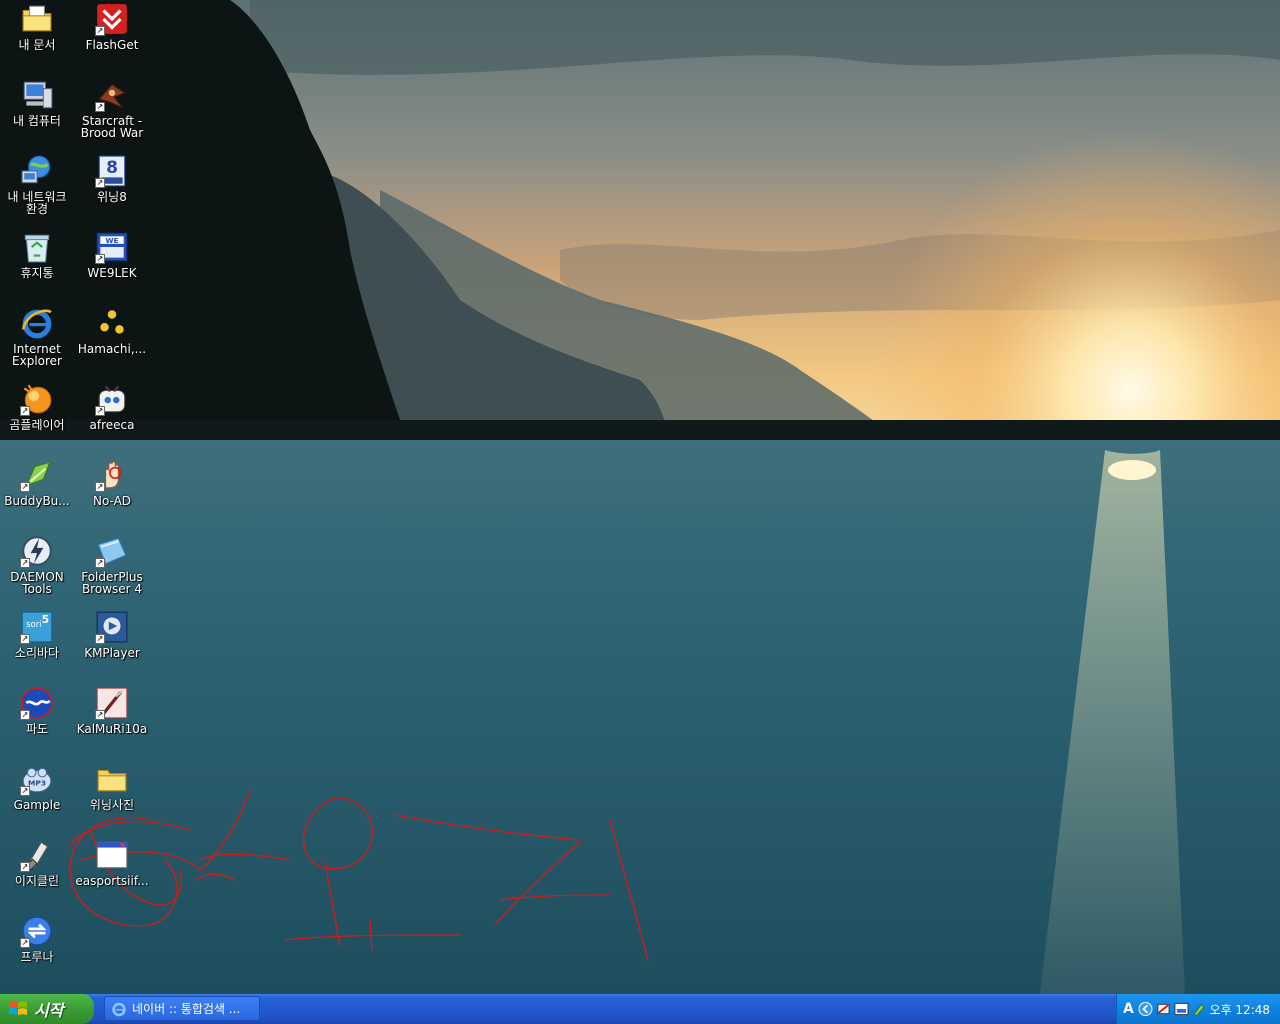  Describe the element at coordinates (1163, 1009) in the screenshot. I see `network-status-icon` at that location.